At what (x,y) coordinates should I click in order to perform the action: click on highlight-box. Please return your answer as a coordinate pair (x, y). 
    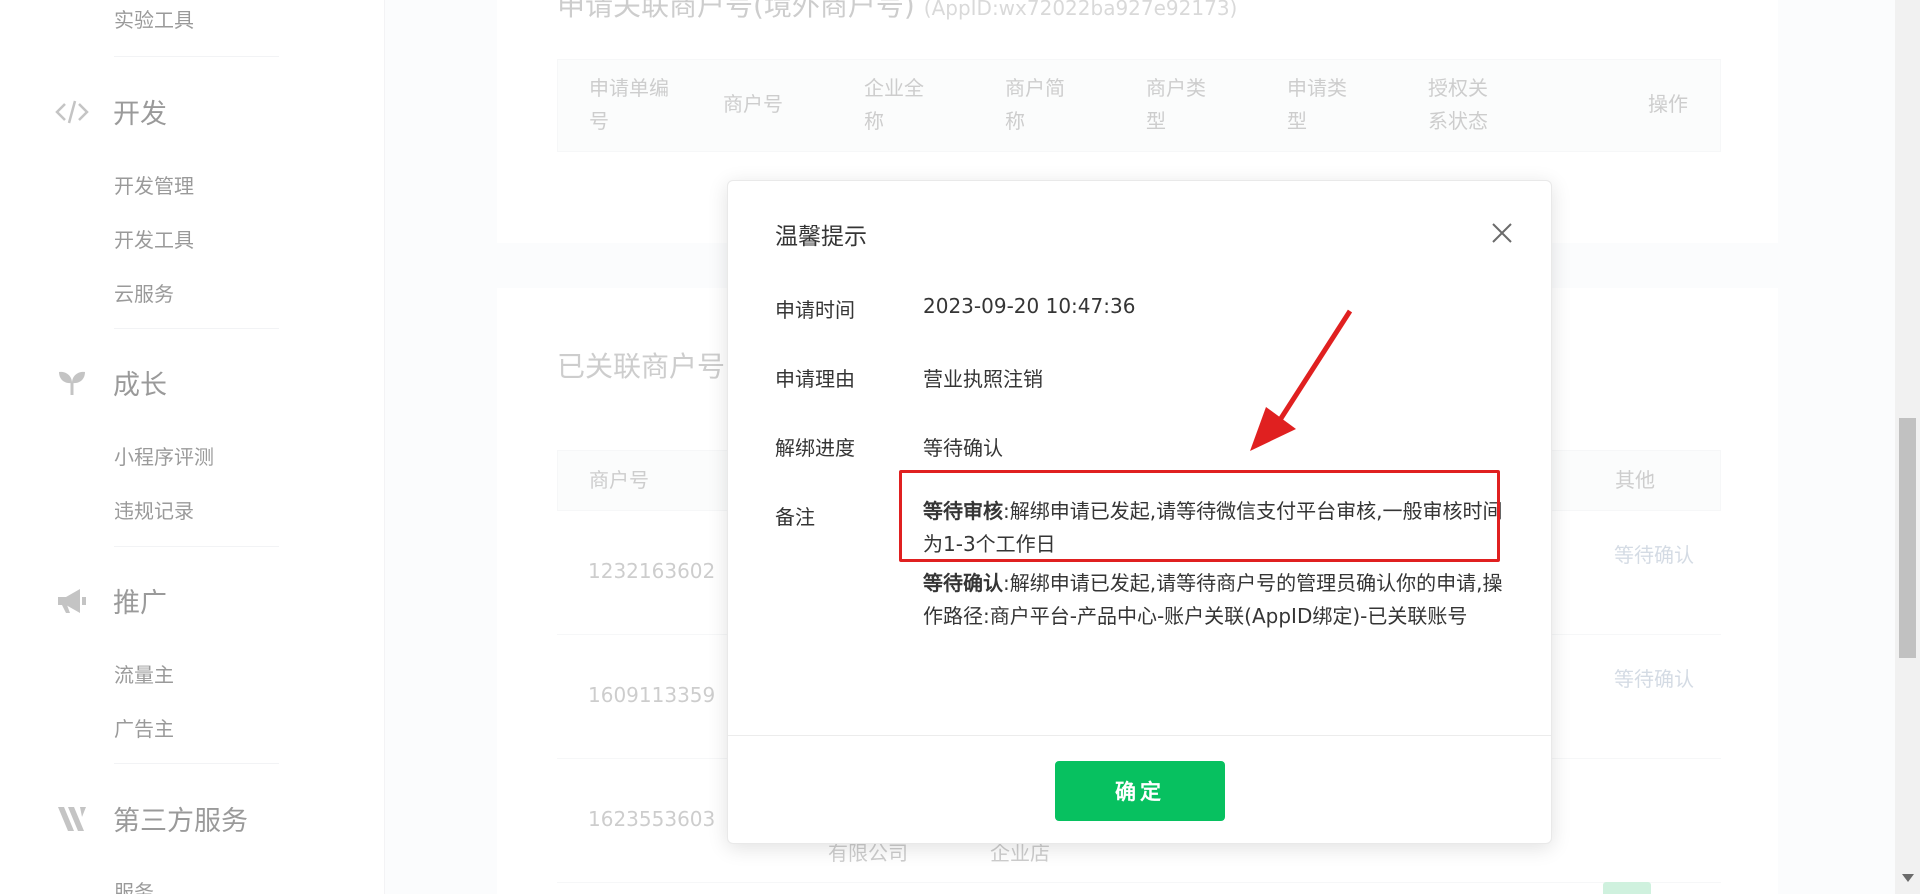
    Looking at the image, I should click on (1199, 516).